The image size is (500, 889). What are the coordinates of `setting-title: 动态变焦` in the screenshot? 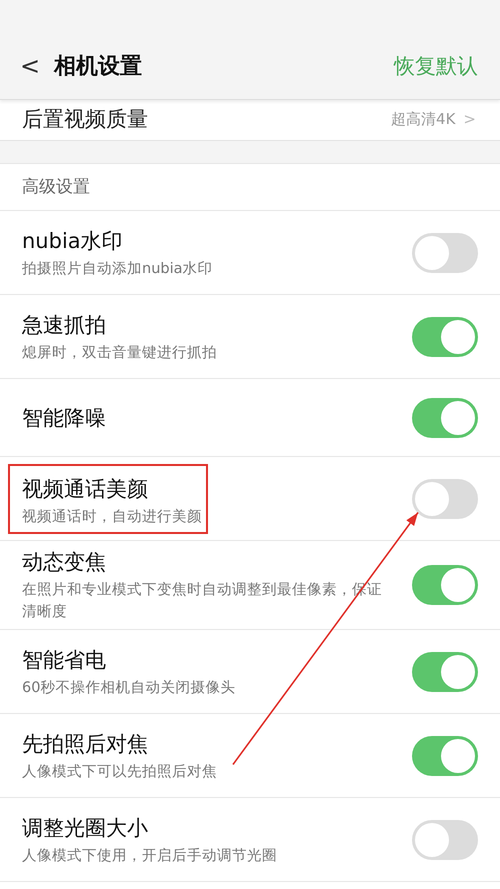 It's located at (64, 562).